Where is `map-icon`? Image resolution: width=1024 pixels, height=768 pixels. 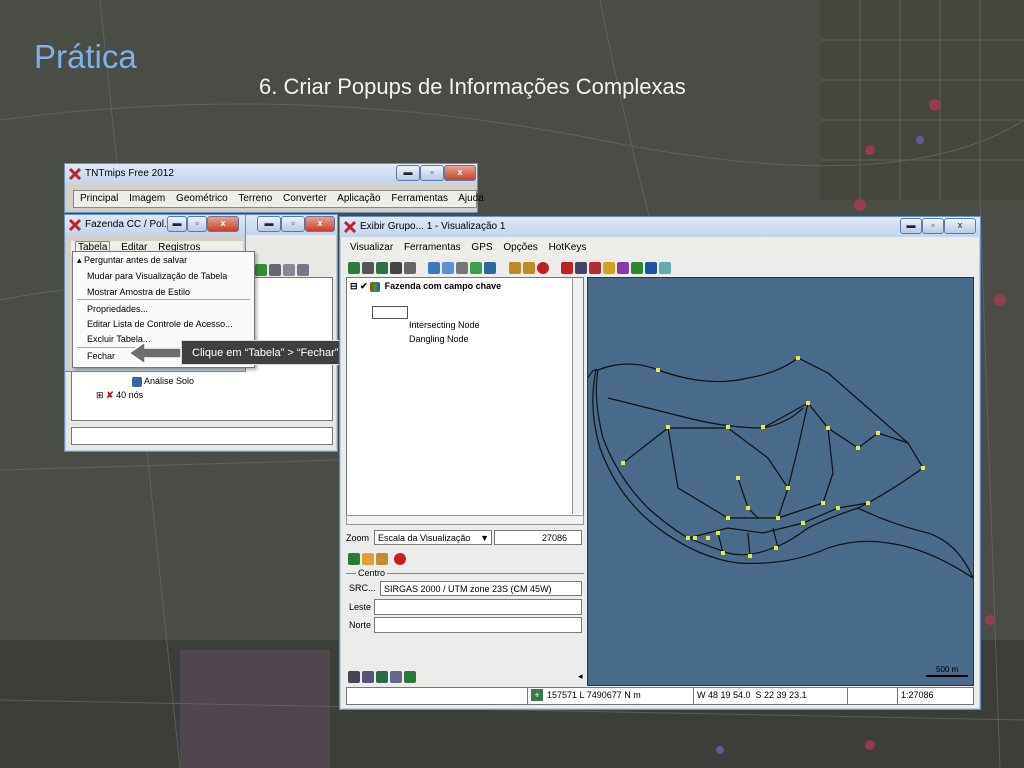 map-icon is located at coordinates (637, 267).